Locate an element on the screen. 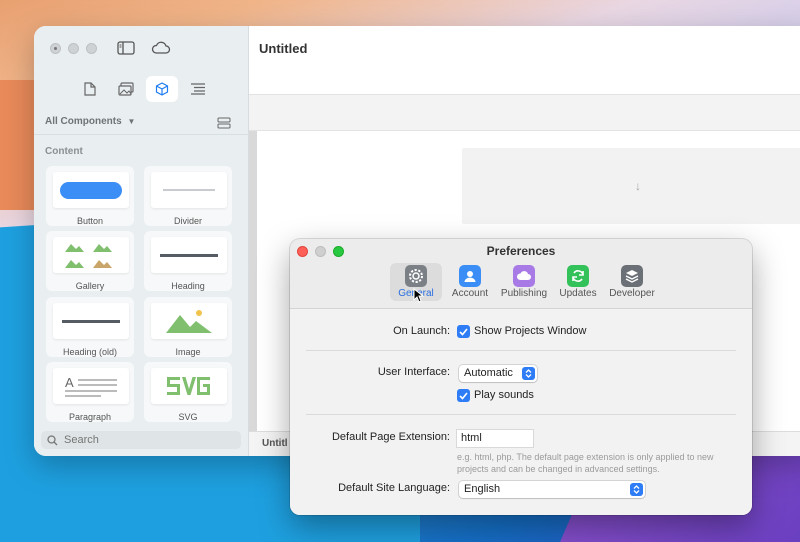 The width and height of the screenshot is (800, 542). document-title: Untitled is located at coordinates (283, 48).